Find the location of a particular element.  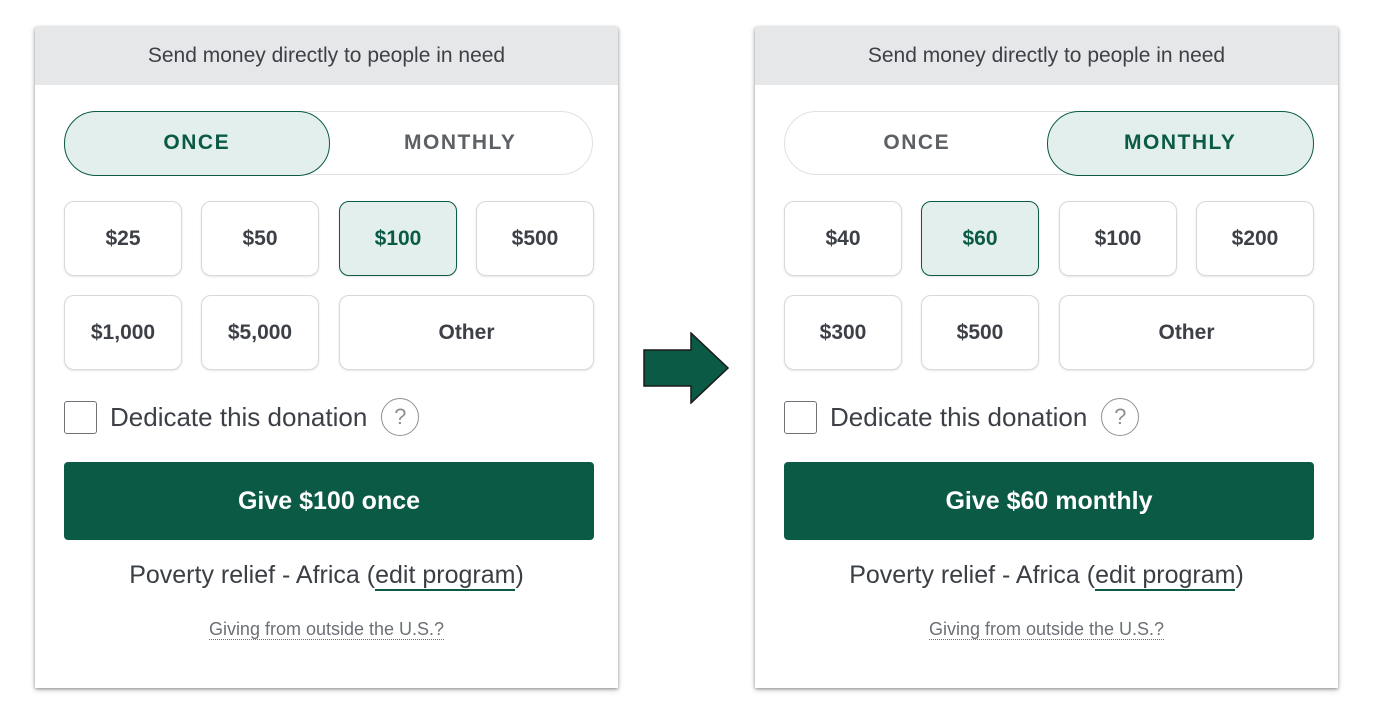

amount-button: $100 is located at coordinates (1118, 238).